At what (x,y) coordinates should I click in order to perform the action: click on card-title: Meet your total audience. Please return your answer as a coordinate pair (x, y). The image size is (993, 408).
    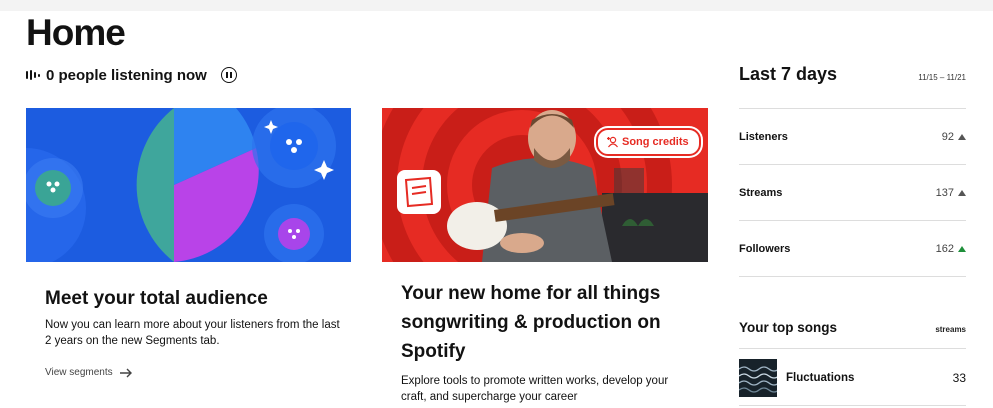
    Looking at the image, I should click on (156, 298).